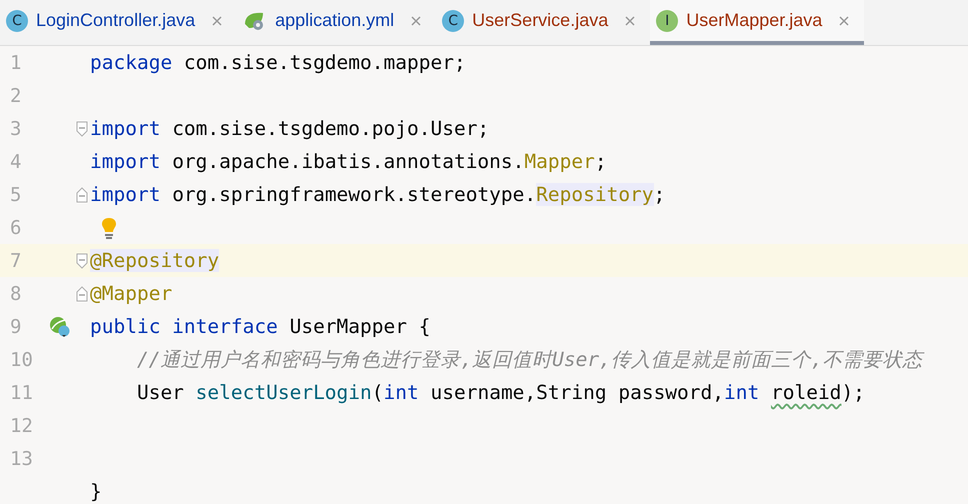 This screenshot has height=504, width=968. Describe the element at coordinates (577, 392) in the screenshot. I see `code-token: username,String password,` at that location.